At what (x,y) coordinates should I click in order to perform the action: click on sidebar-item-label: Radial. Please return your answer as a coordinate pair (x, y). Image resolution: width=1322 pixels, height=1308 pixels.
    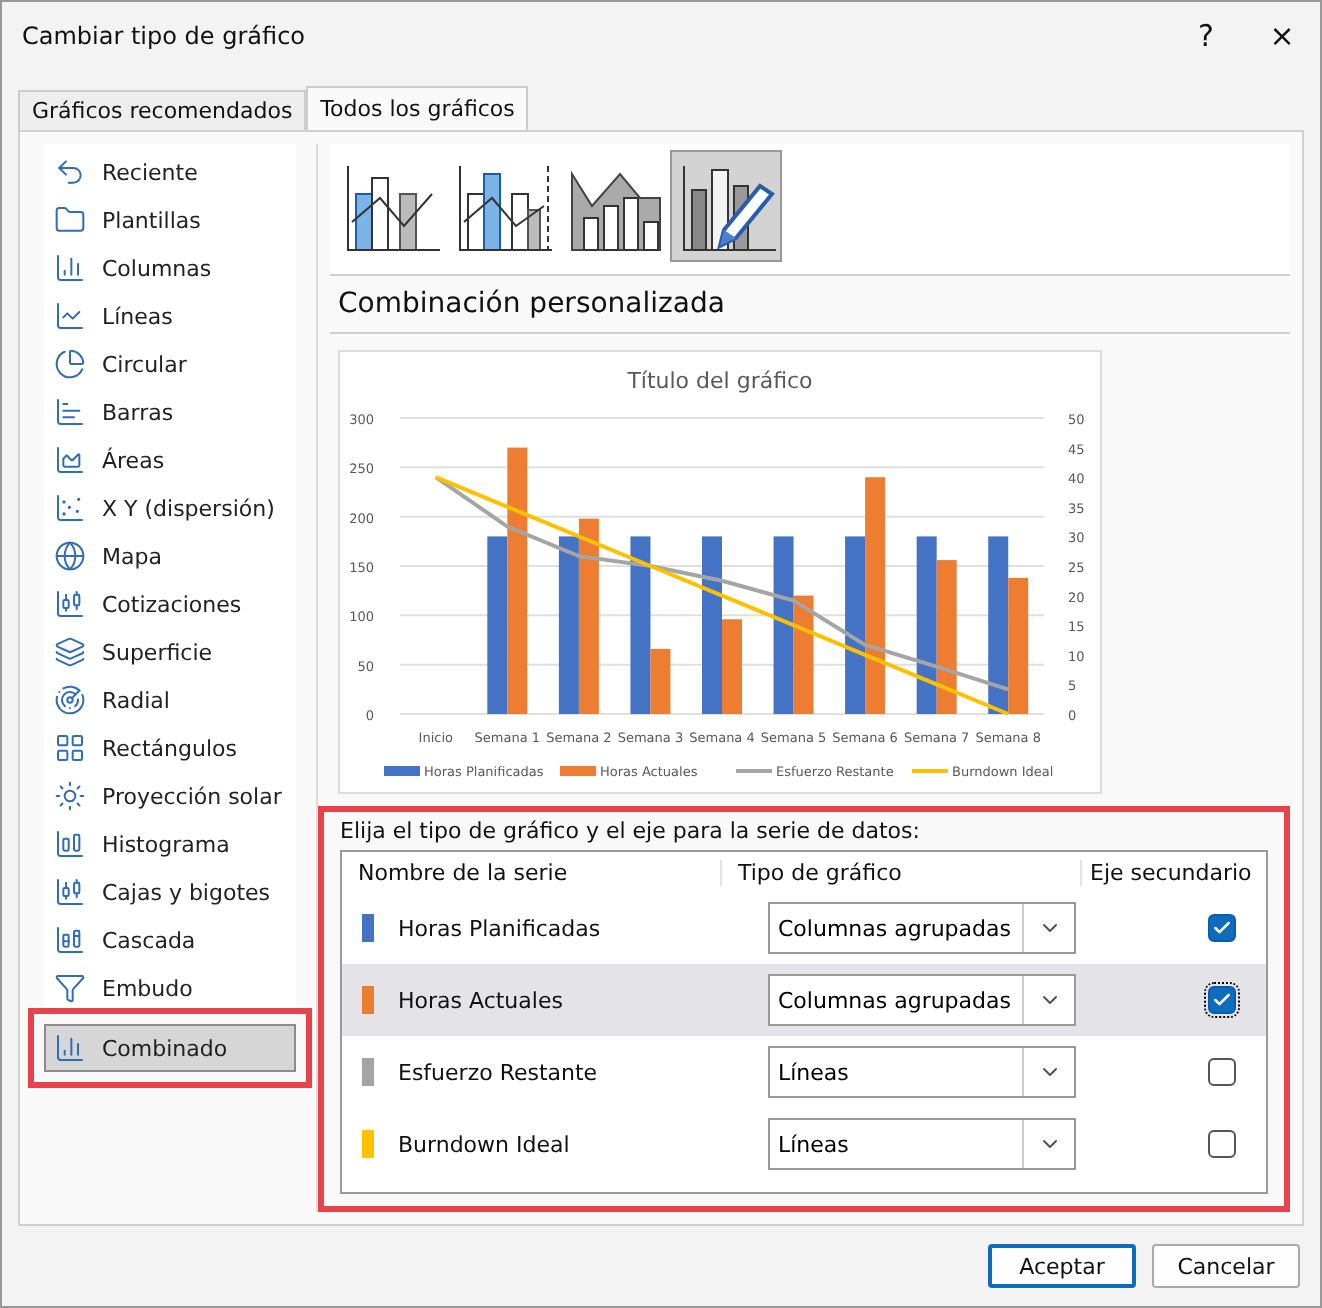
    Looking at the image, I should click on (136, 700).